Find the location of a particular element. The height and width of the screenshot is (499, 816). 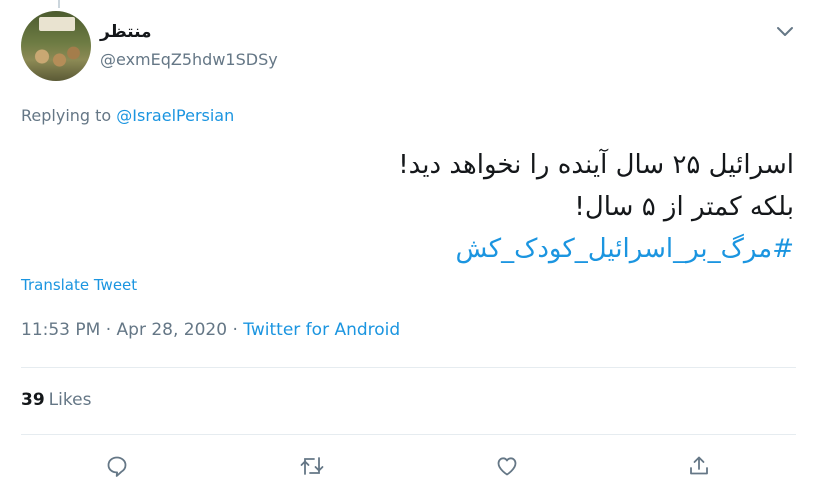

reply-mention-link: @IsraelPersian is located at coordinates (175, 115).